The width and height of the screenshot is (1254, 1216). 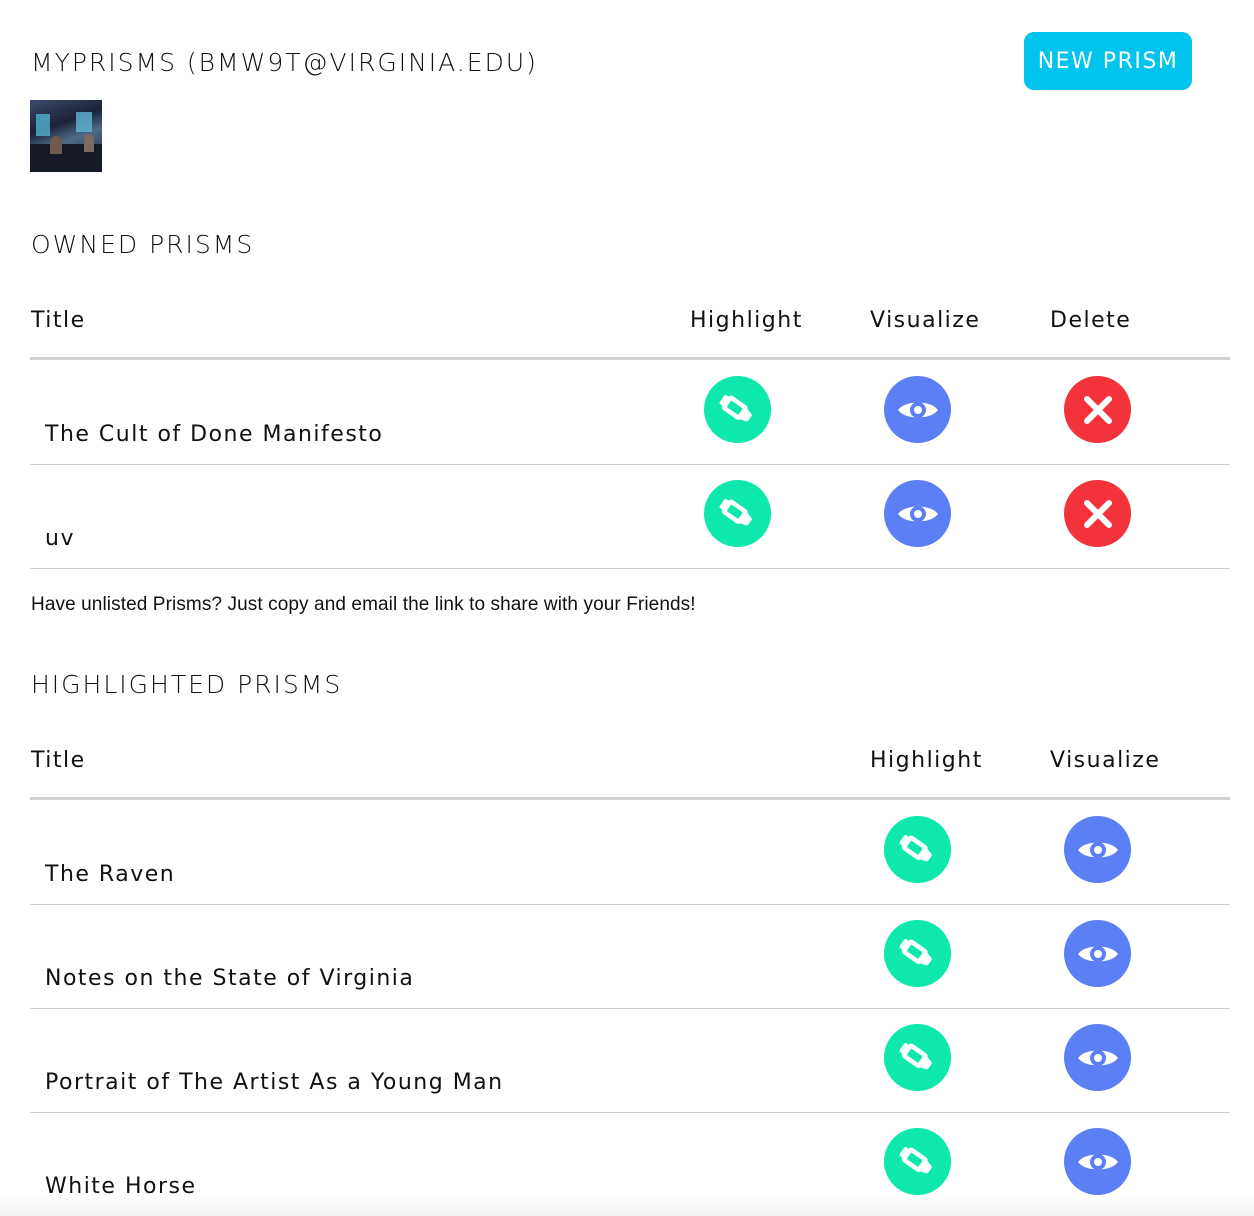 I want to click on row-title: uv, so click(x=60, y=538).